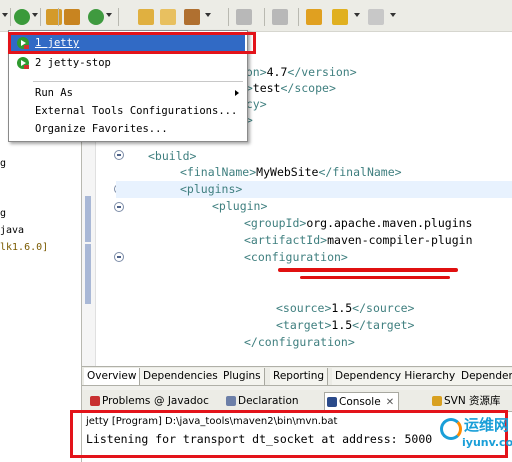 This screenshot has height=462, width=512. I want to click on tab-dependencies: Dependencies, so click(181, 376).